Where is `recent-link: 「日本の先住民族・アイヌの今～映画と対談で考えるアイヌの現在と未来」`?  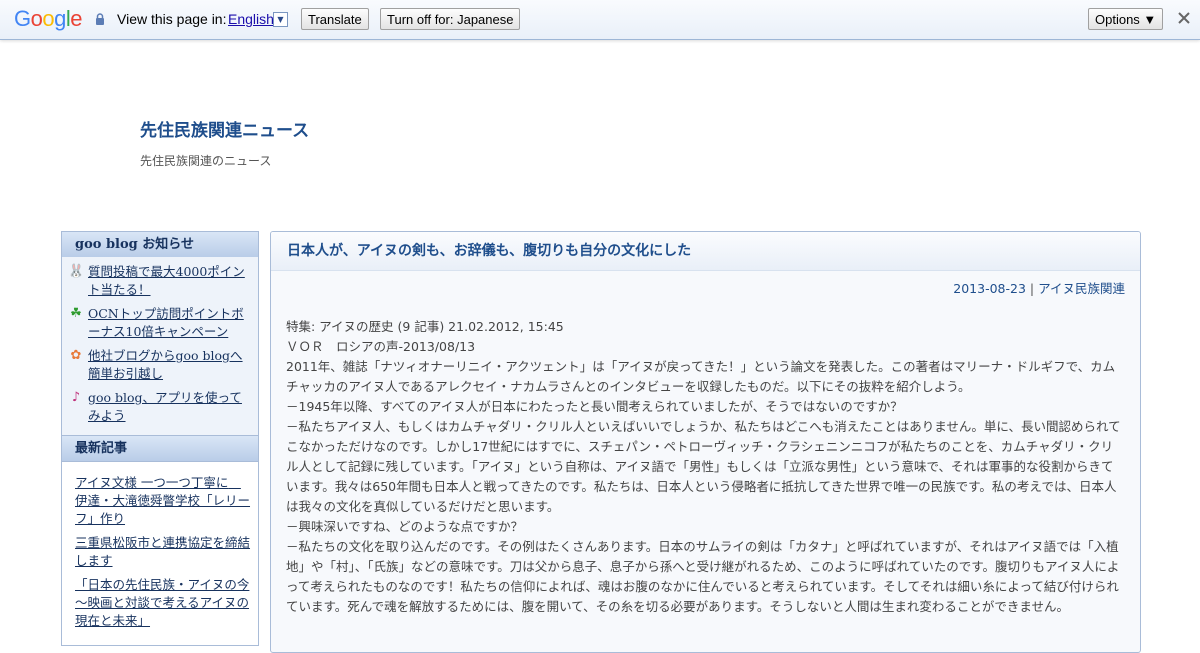
recent-link: 「日本の先住民族・アイヌの今～映画と対談で考えるアイヌの現在と未来」 is located at coordinates (162, 603).